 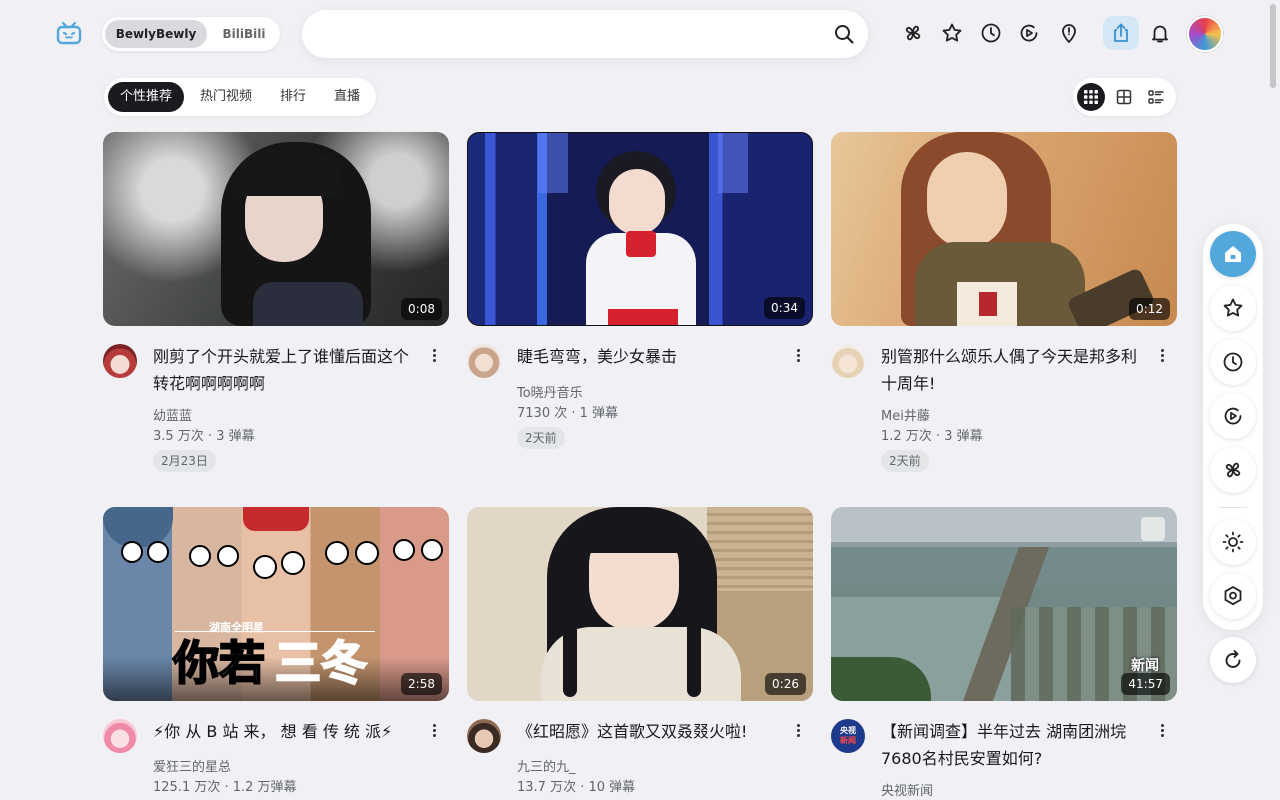 I want to click on home-icon, so click(x=1233, y=254).